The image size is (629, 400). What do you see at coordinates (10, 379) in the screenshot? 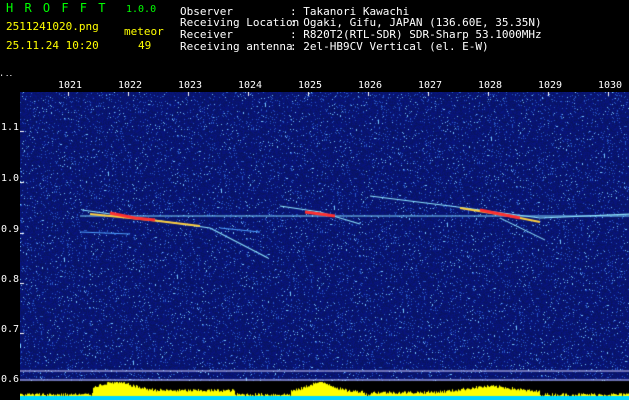
I see `y-tick: 0.6` at bounding box center [10, 379].